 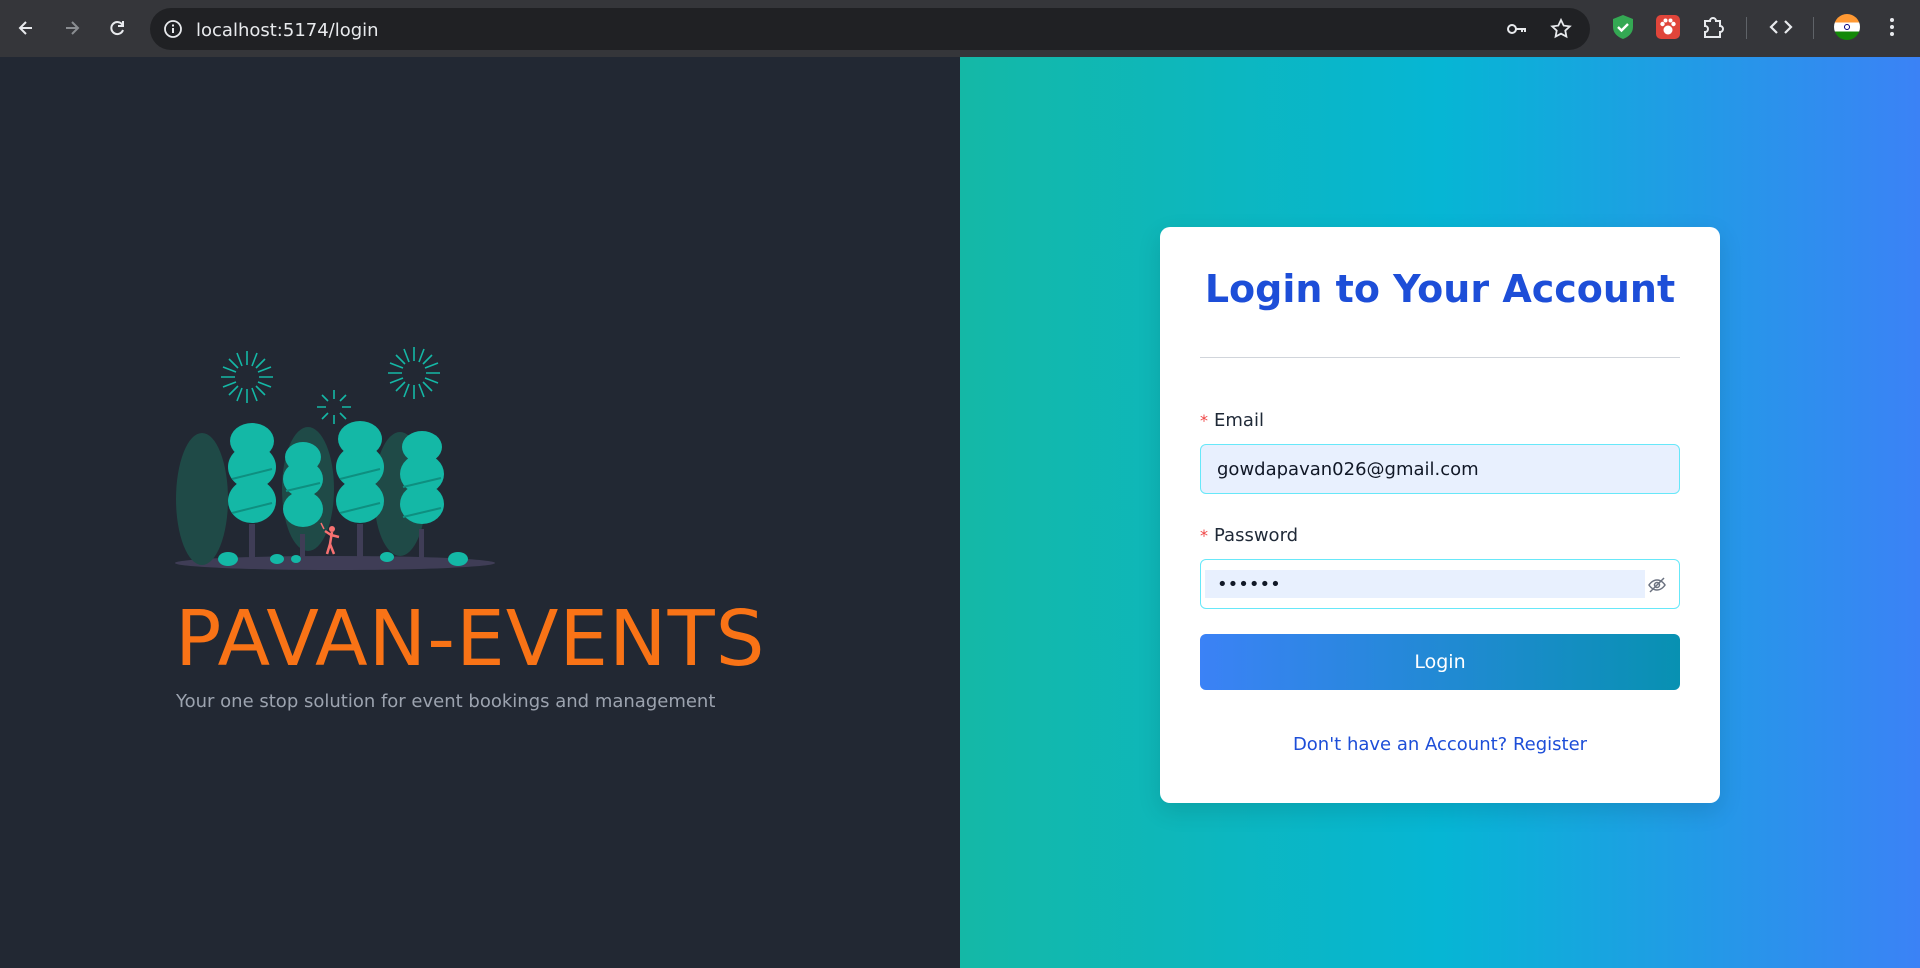 What do you see at coordinates (1517, 29) in the screenshot?
I see `password-key-icon` at bounding box center [1517, 29].